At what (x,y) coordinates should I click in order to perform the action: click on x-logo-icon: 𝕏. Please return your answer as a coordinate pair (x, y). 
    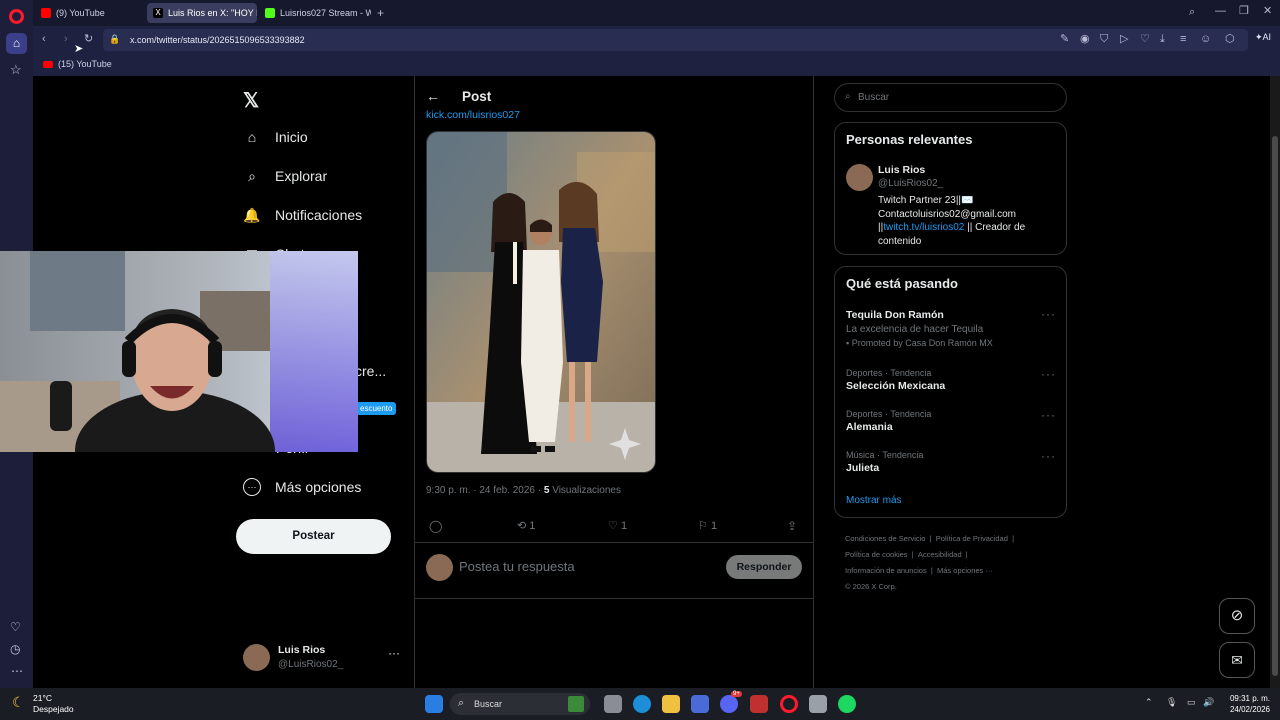
    Looking at the image, I should click on (251, 100).